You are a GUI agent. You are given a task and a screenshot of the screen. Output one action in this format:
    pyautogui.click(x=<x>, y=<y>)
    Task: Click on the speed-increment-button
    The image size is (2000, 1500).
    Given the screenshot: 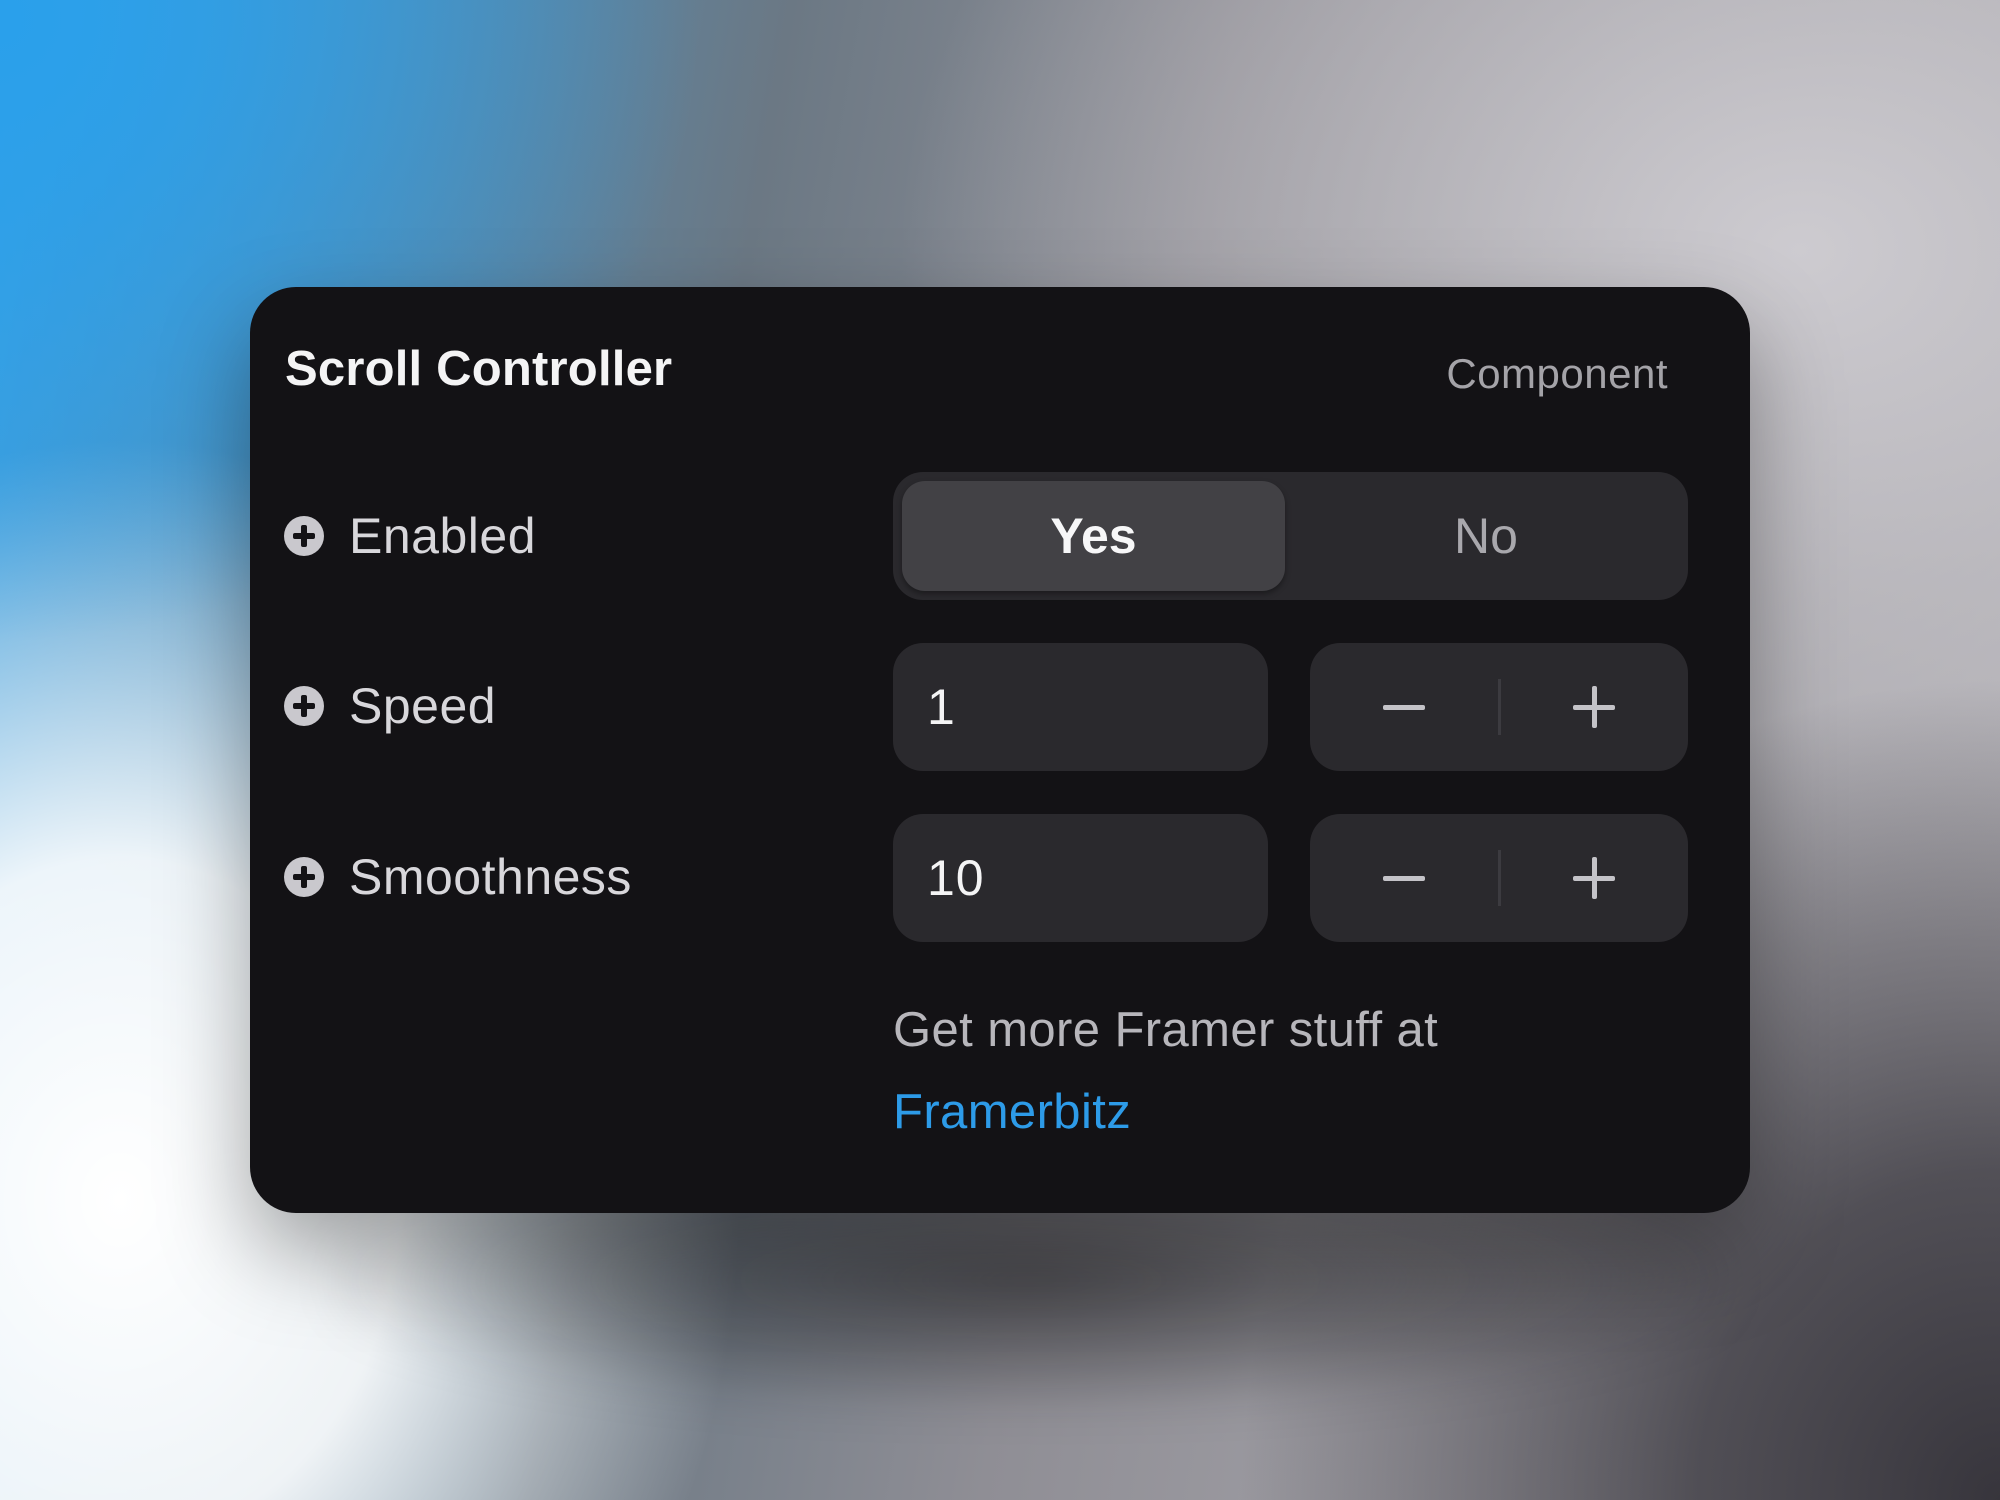 What is the action you would take?
    pyautogui.click(x=1594, y=707)
    